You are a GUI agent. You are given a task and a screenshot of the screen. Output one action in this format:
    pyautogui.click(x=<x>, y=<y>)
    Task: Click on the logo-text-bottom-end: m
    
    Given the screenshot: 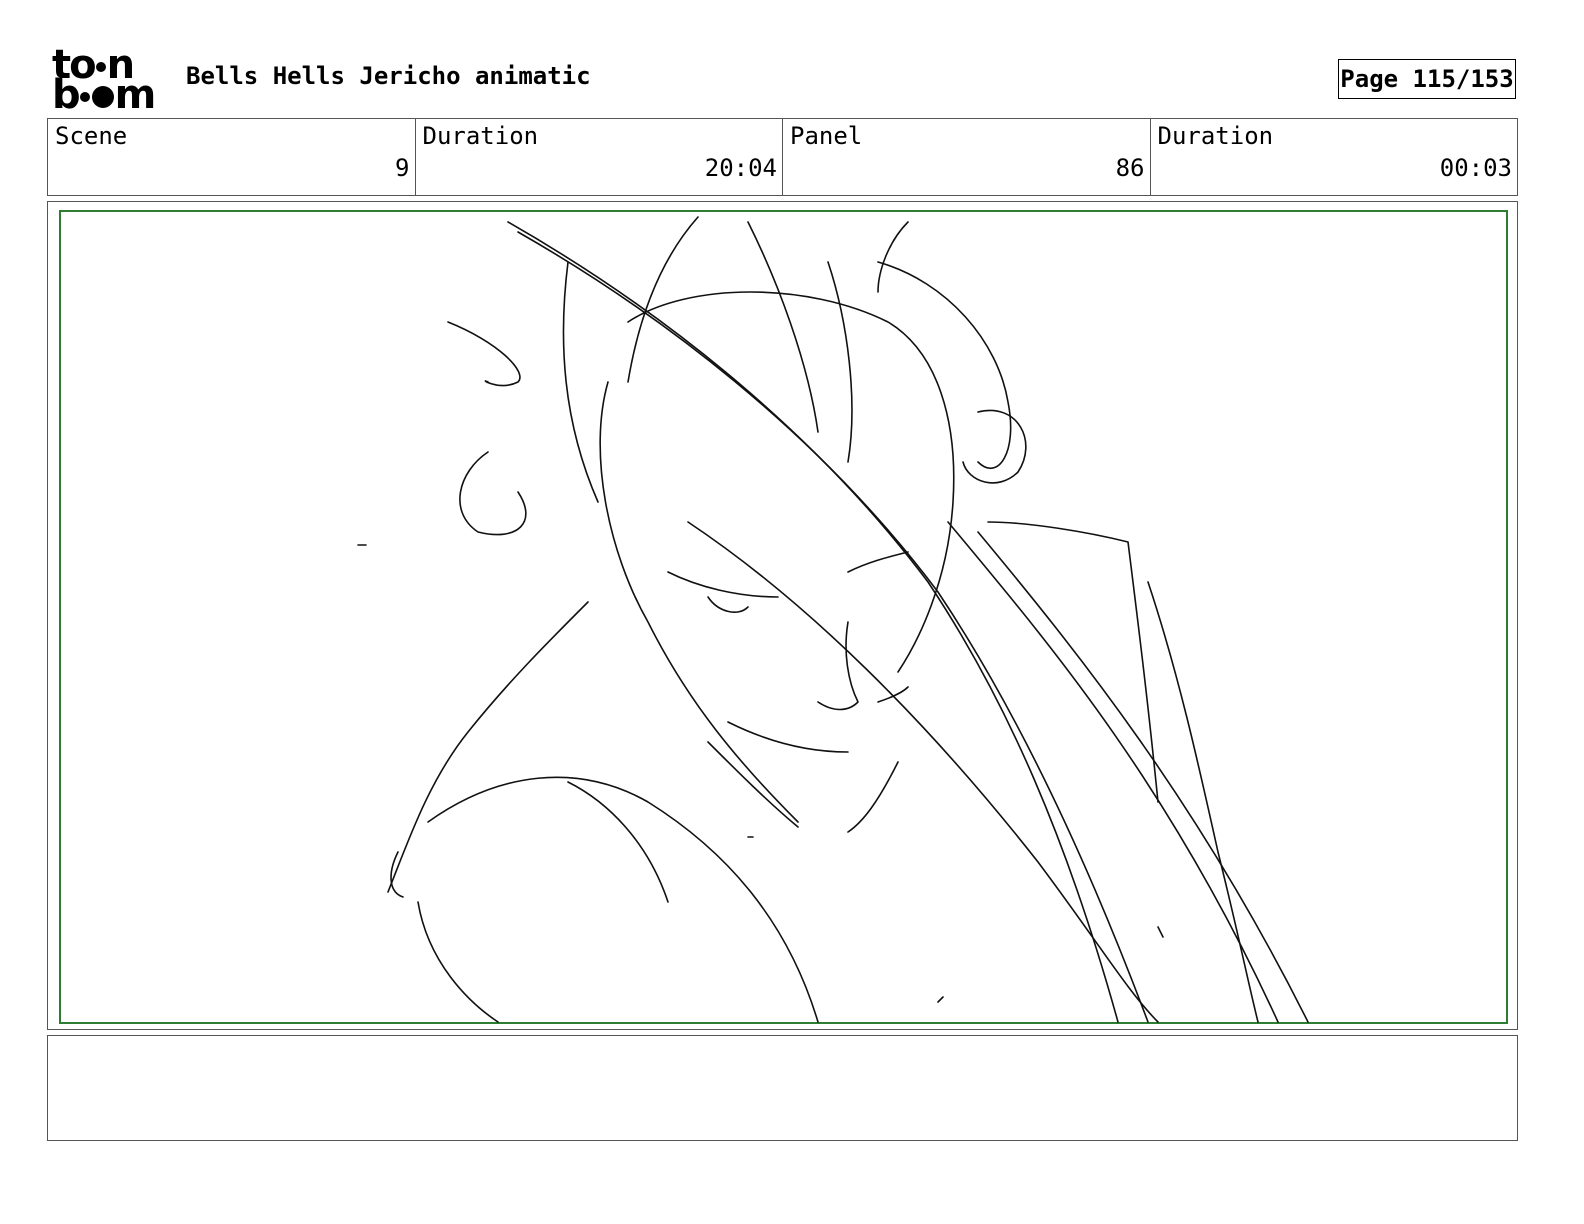 What is the action you would take?
    pyautogui.click(x=135, y=95)
    